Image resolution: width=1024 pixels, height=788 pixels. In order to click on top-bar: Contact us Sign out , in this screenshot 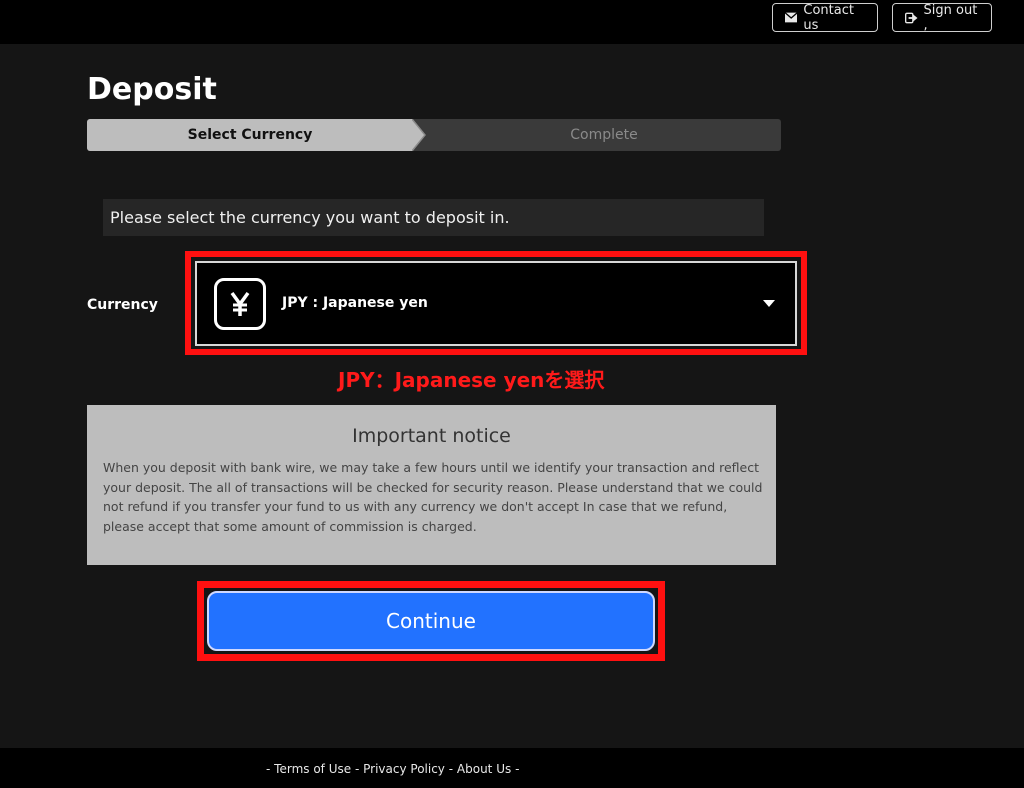, I will do `click(512, 22)`.